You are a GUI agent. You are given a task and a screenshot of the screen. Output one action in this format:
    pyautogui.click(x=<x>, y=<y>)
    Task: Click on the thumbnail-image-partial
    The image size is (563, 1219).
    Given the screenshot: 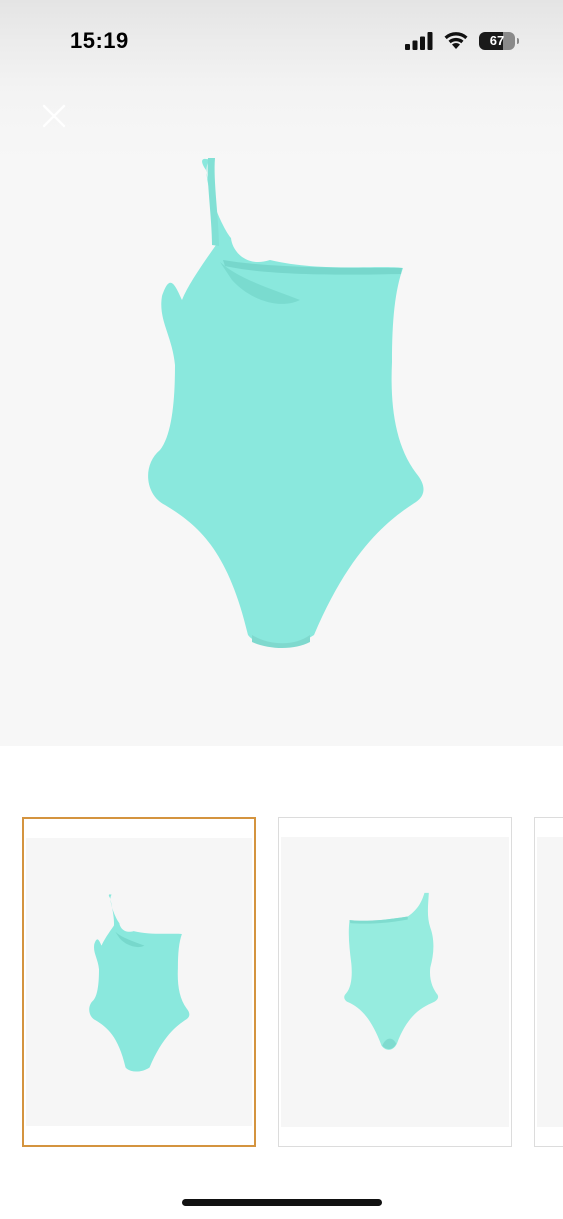 What is the action you would take?
    pyautogui.click(x=550, y=982)
    